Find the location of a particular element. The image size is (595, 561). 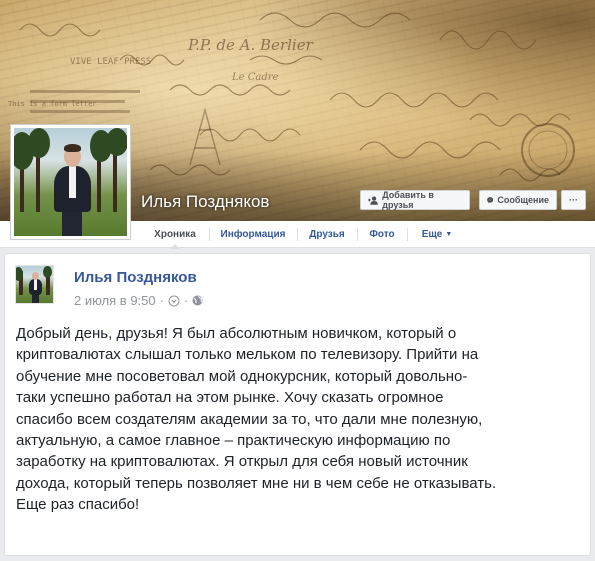

cover-inscription-cadre: Le Cadre is located at coordinates (255, 77).